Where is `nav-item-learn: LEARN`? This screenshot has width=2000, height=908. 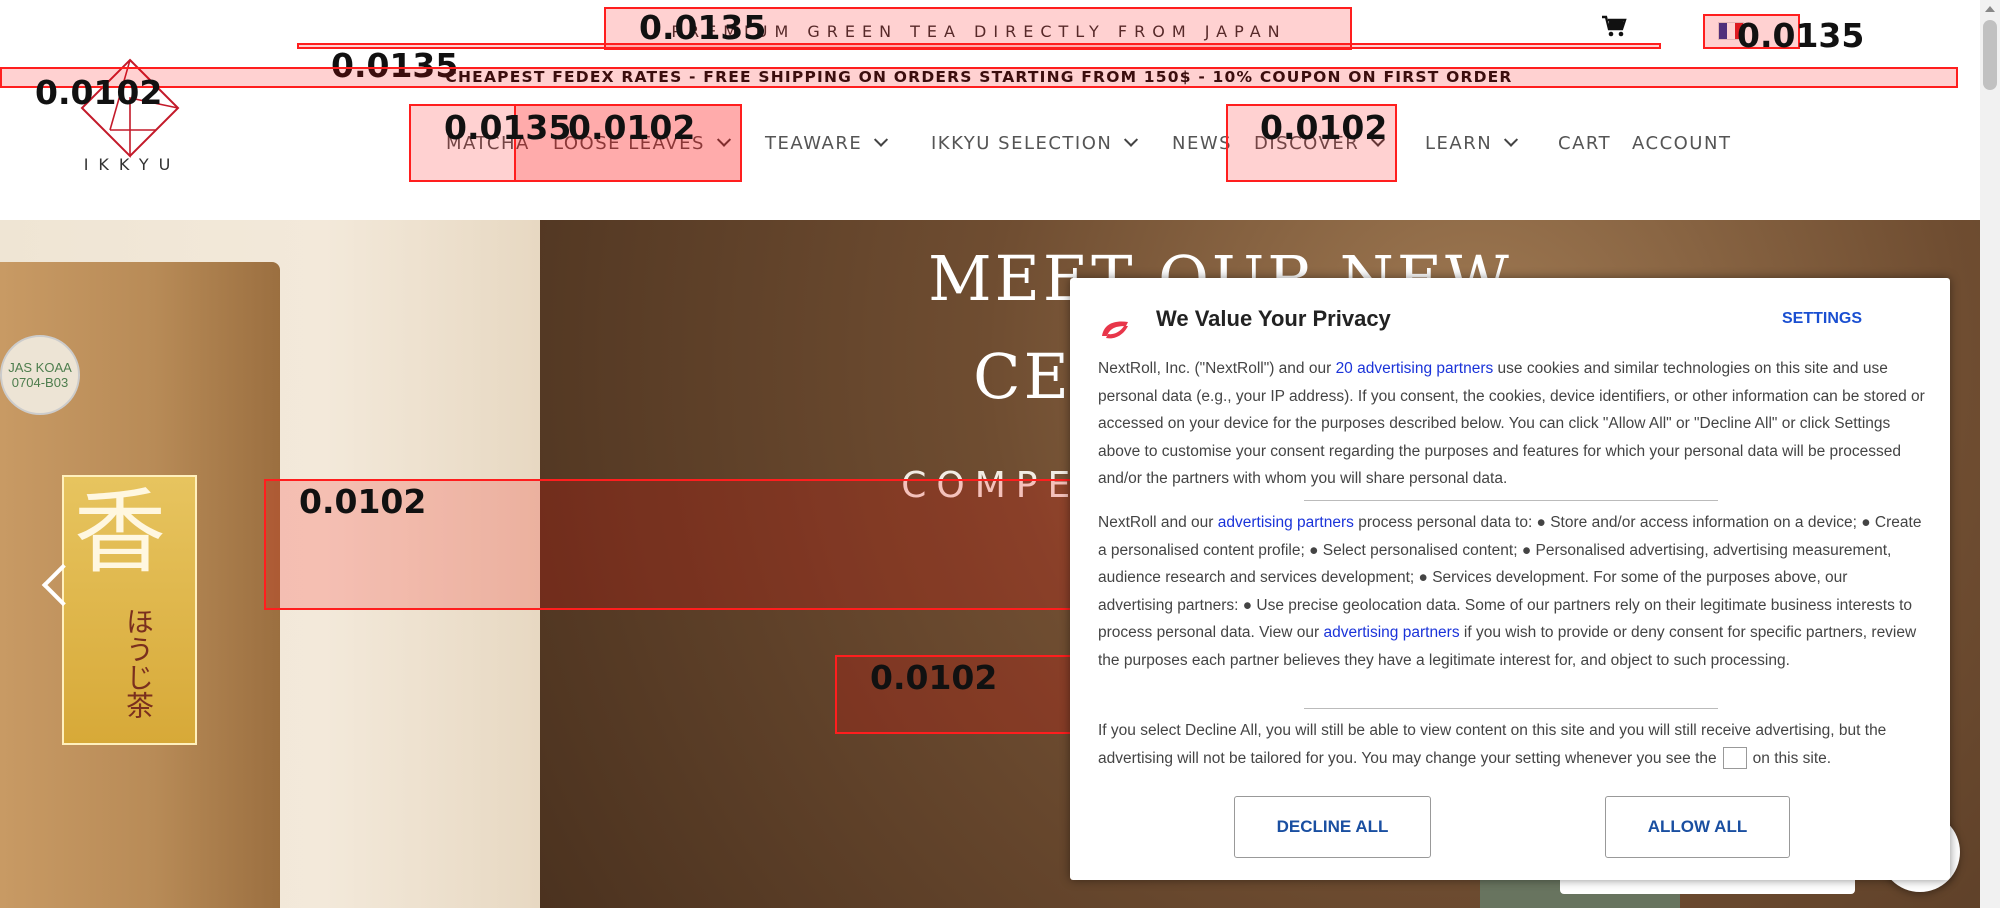 nav-item-learn: LEARN is located at coordinates (1472, 143).